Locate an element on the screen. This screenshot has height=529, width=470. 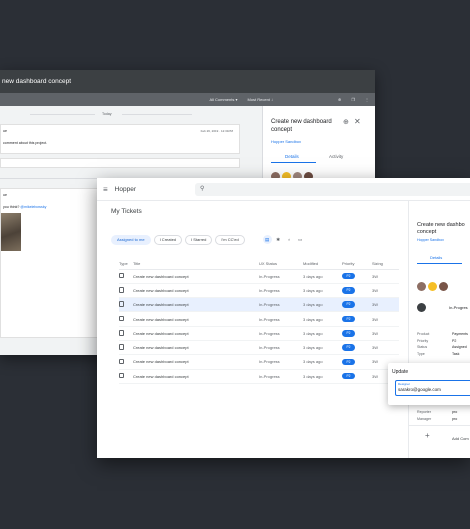
copy-icon: ❐ is located at coordinates (353, 99).